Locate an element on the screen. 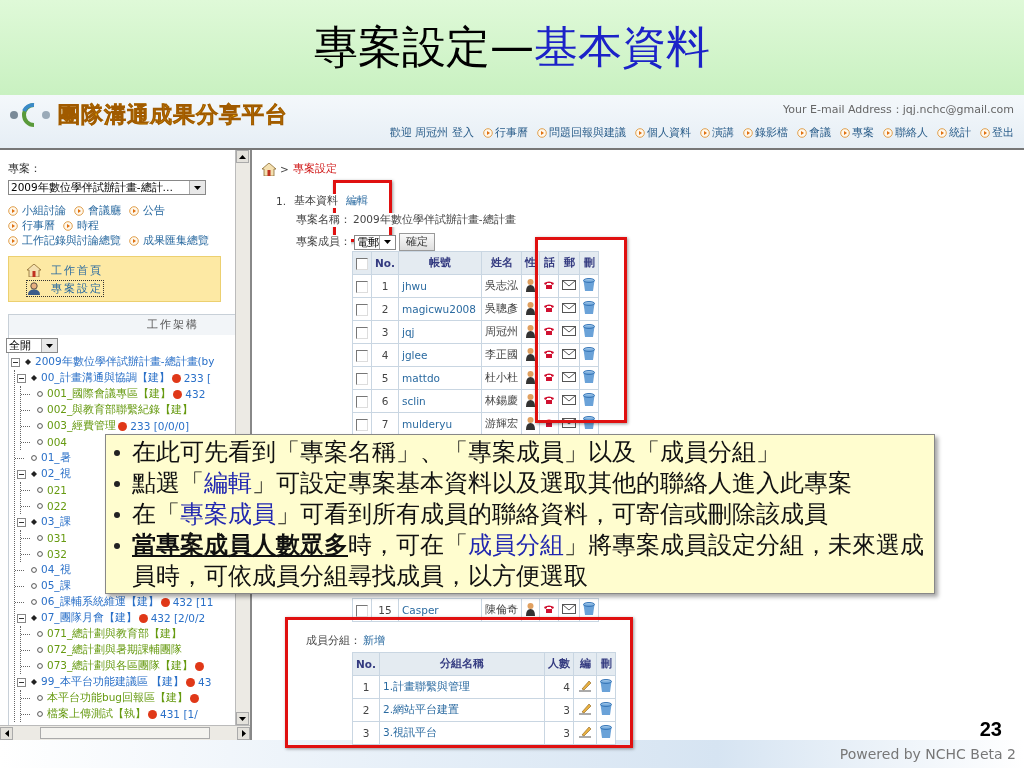 The image size is (1024, 768). column-header: 分組名稱 is located at coordinates (462, 664).